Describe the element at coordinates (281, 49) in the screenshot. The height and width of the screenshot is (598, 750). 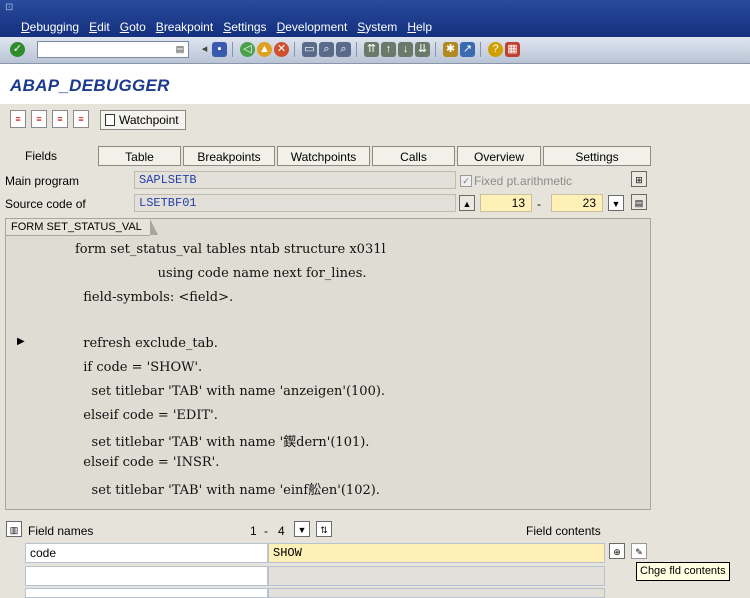
I see `cancel-icon: ✕` at that location.